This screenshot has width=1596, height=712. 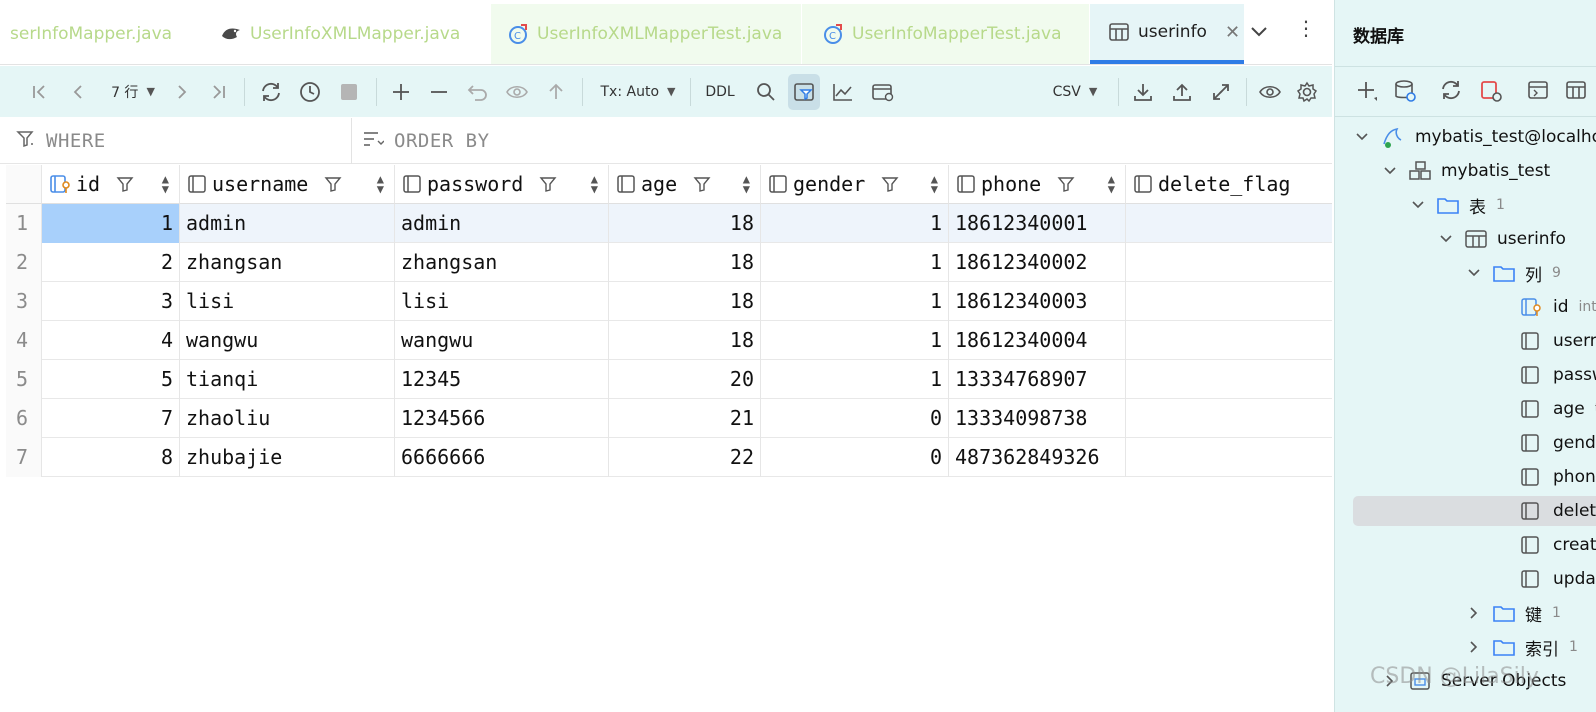 I want to click on tree-node-column: id int u, so click(x=1558, y=307).